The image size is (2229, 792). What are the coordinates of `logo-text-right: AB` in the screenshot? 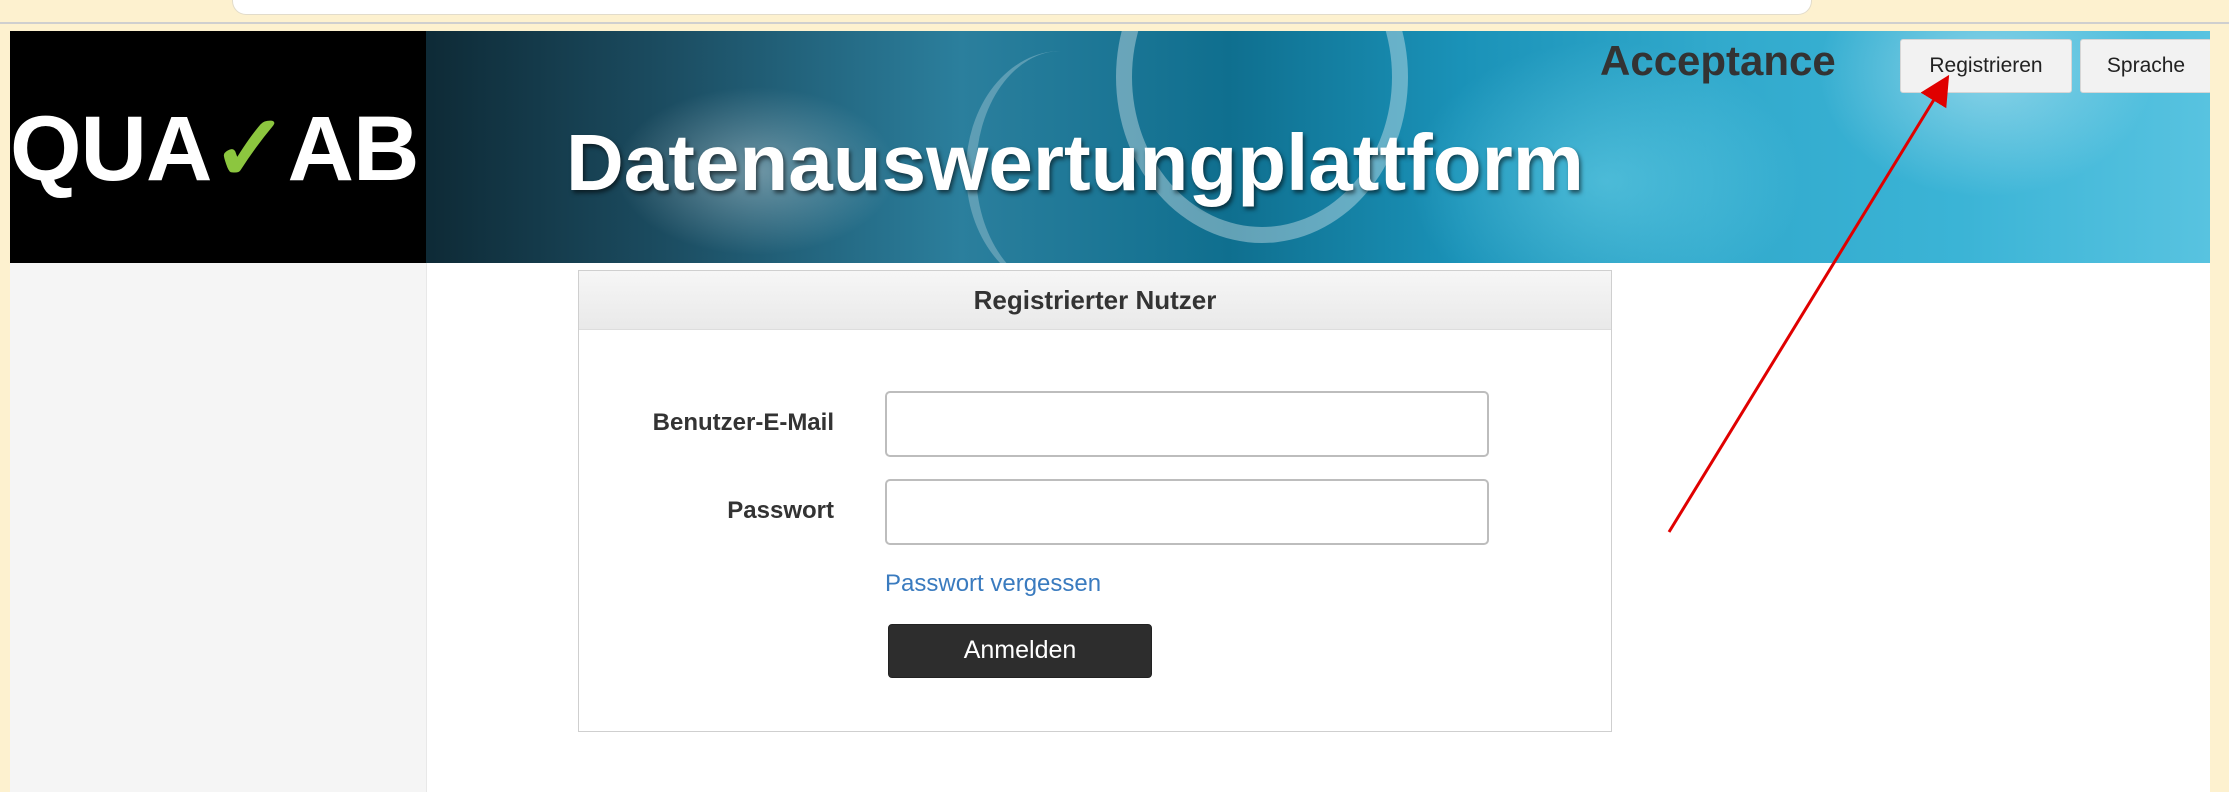 It's located at (353, 149).